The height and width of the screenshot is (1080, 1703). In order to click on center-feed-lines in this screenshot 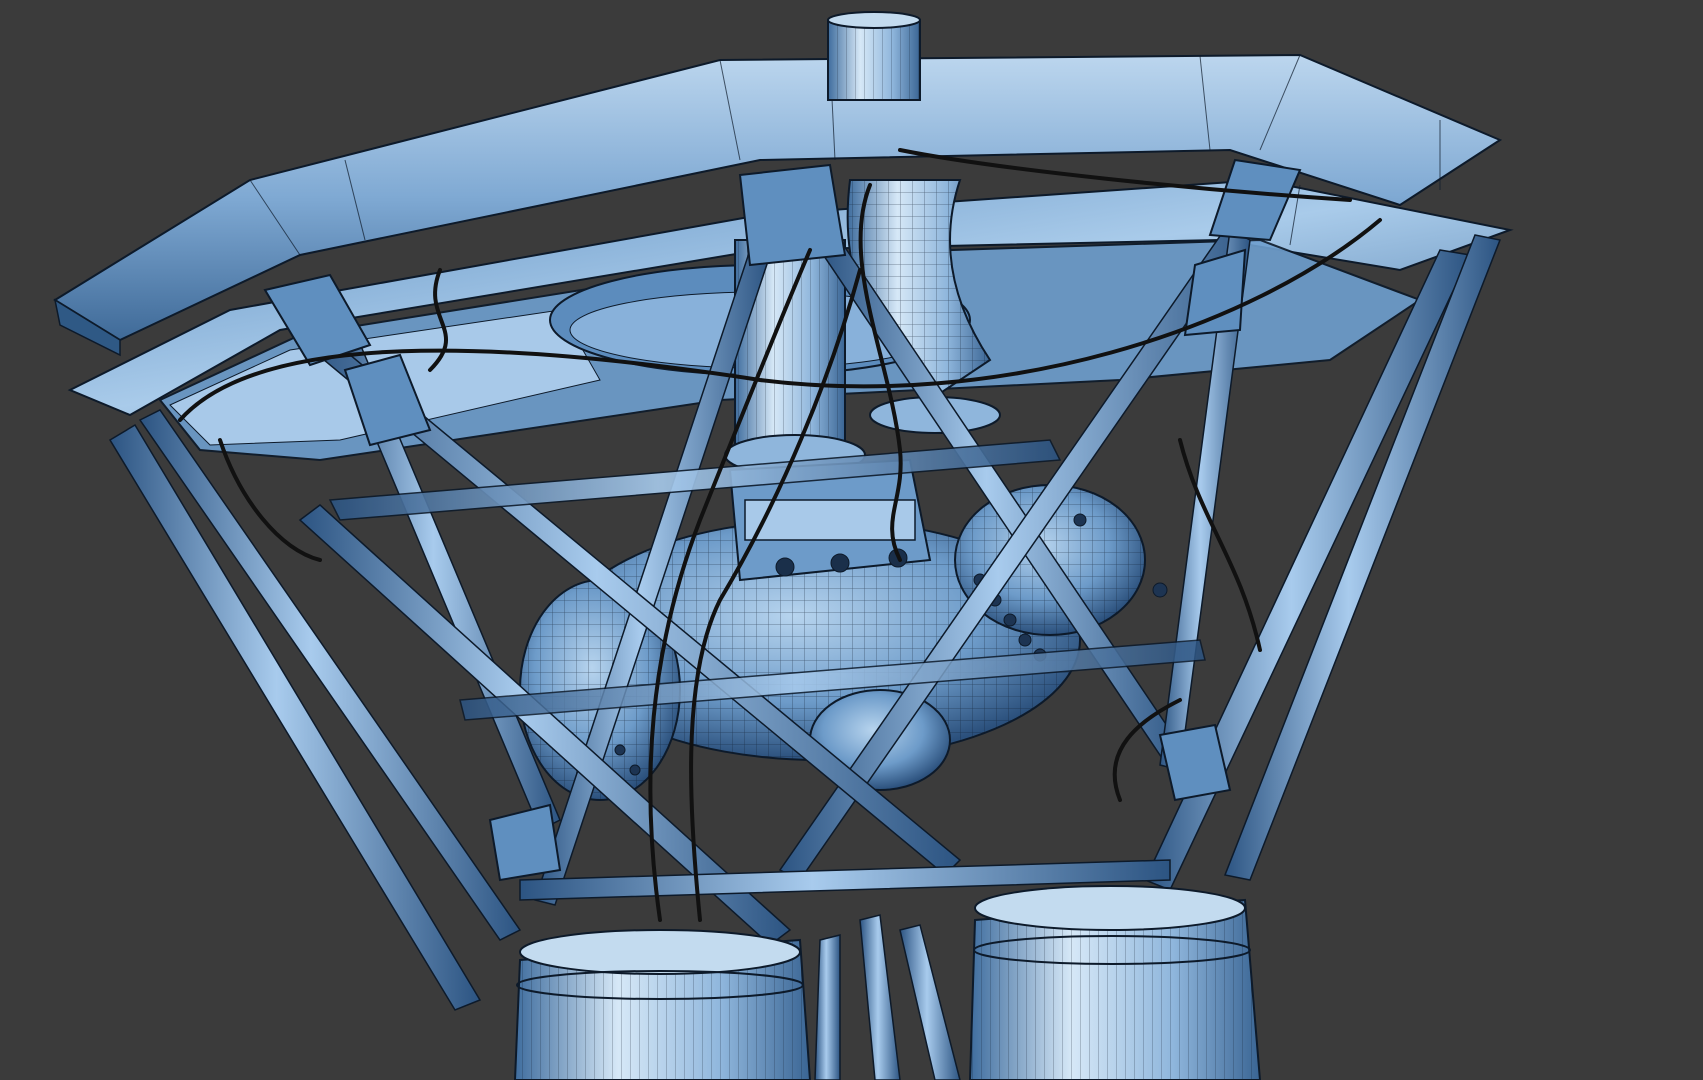, I will do `click(887, 997)`.